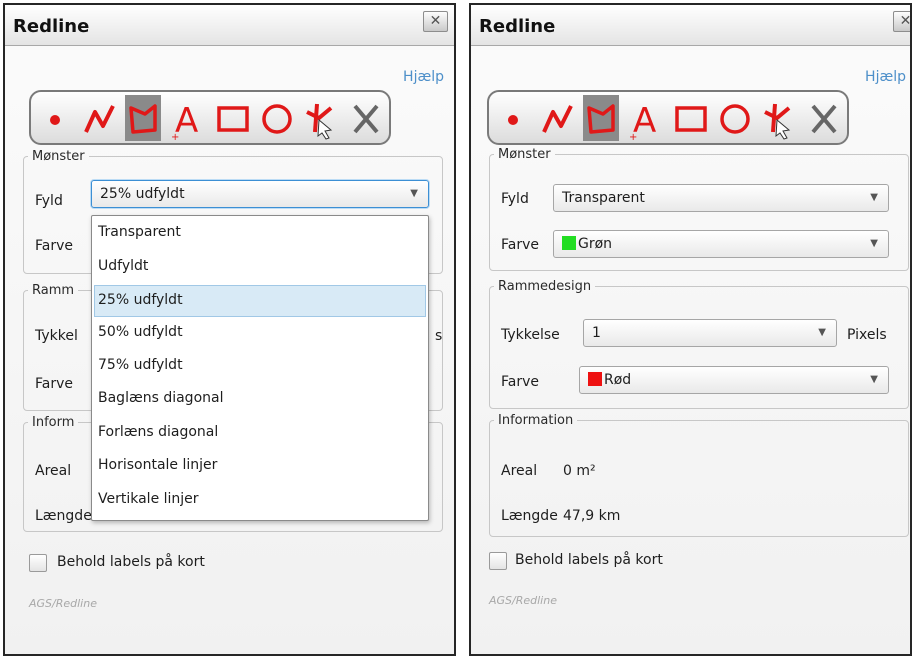  What do you see at coordinates (579, 471) in the screenshot?
I see `areal-value: 0 m²` at bounding box center [579, 471].